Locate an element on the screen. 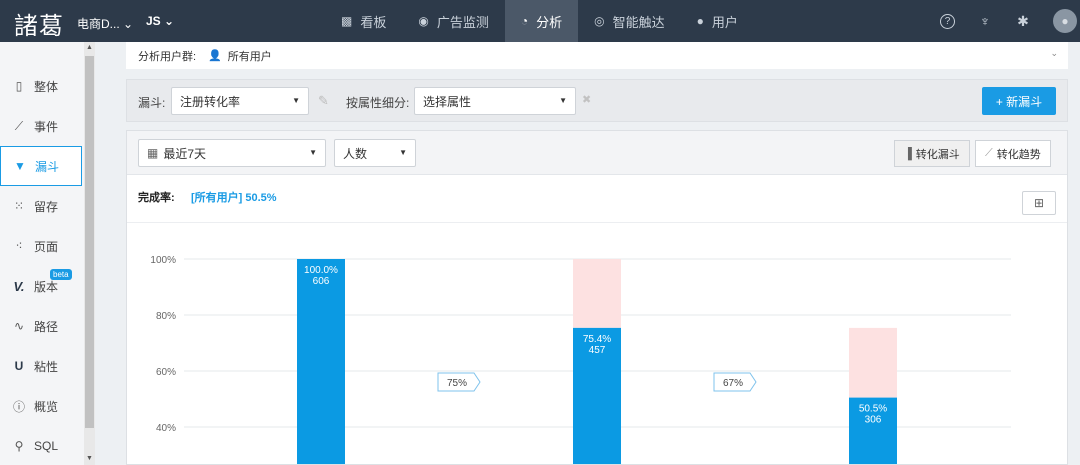  edit-icon: ✎ is located at coordinates (323, 101).